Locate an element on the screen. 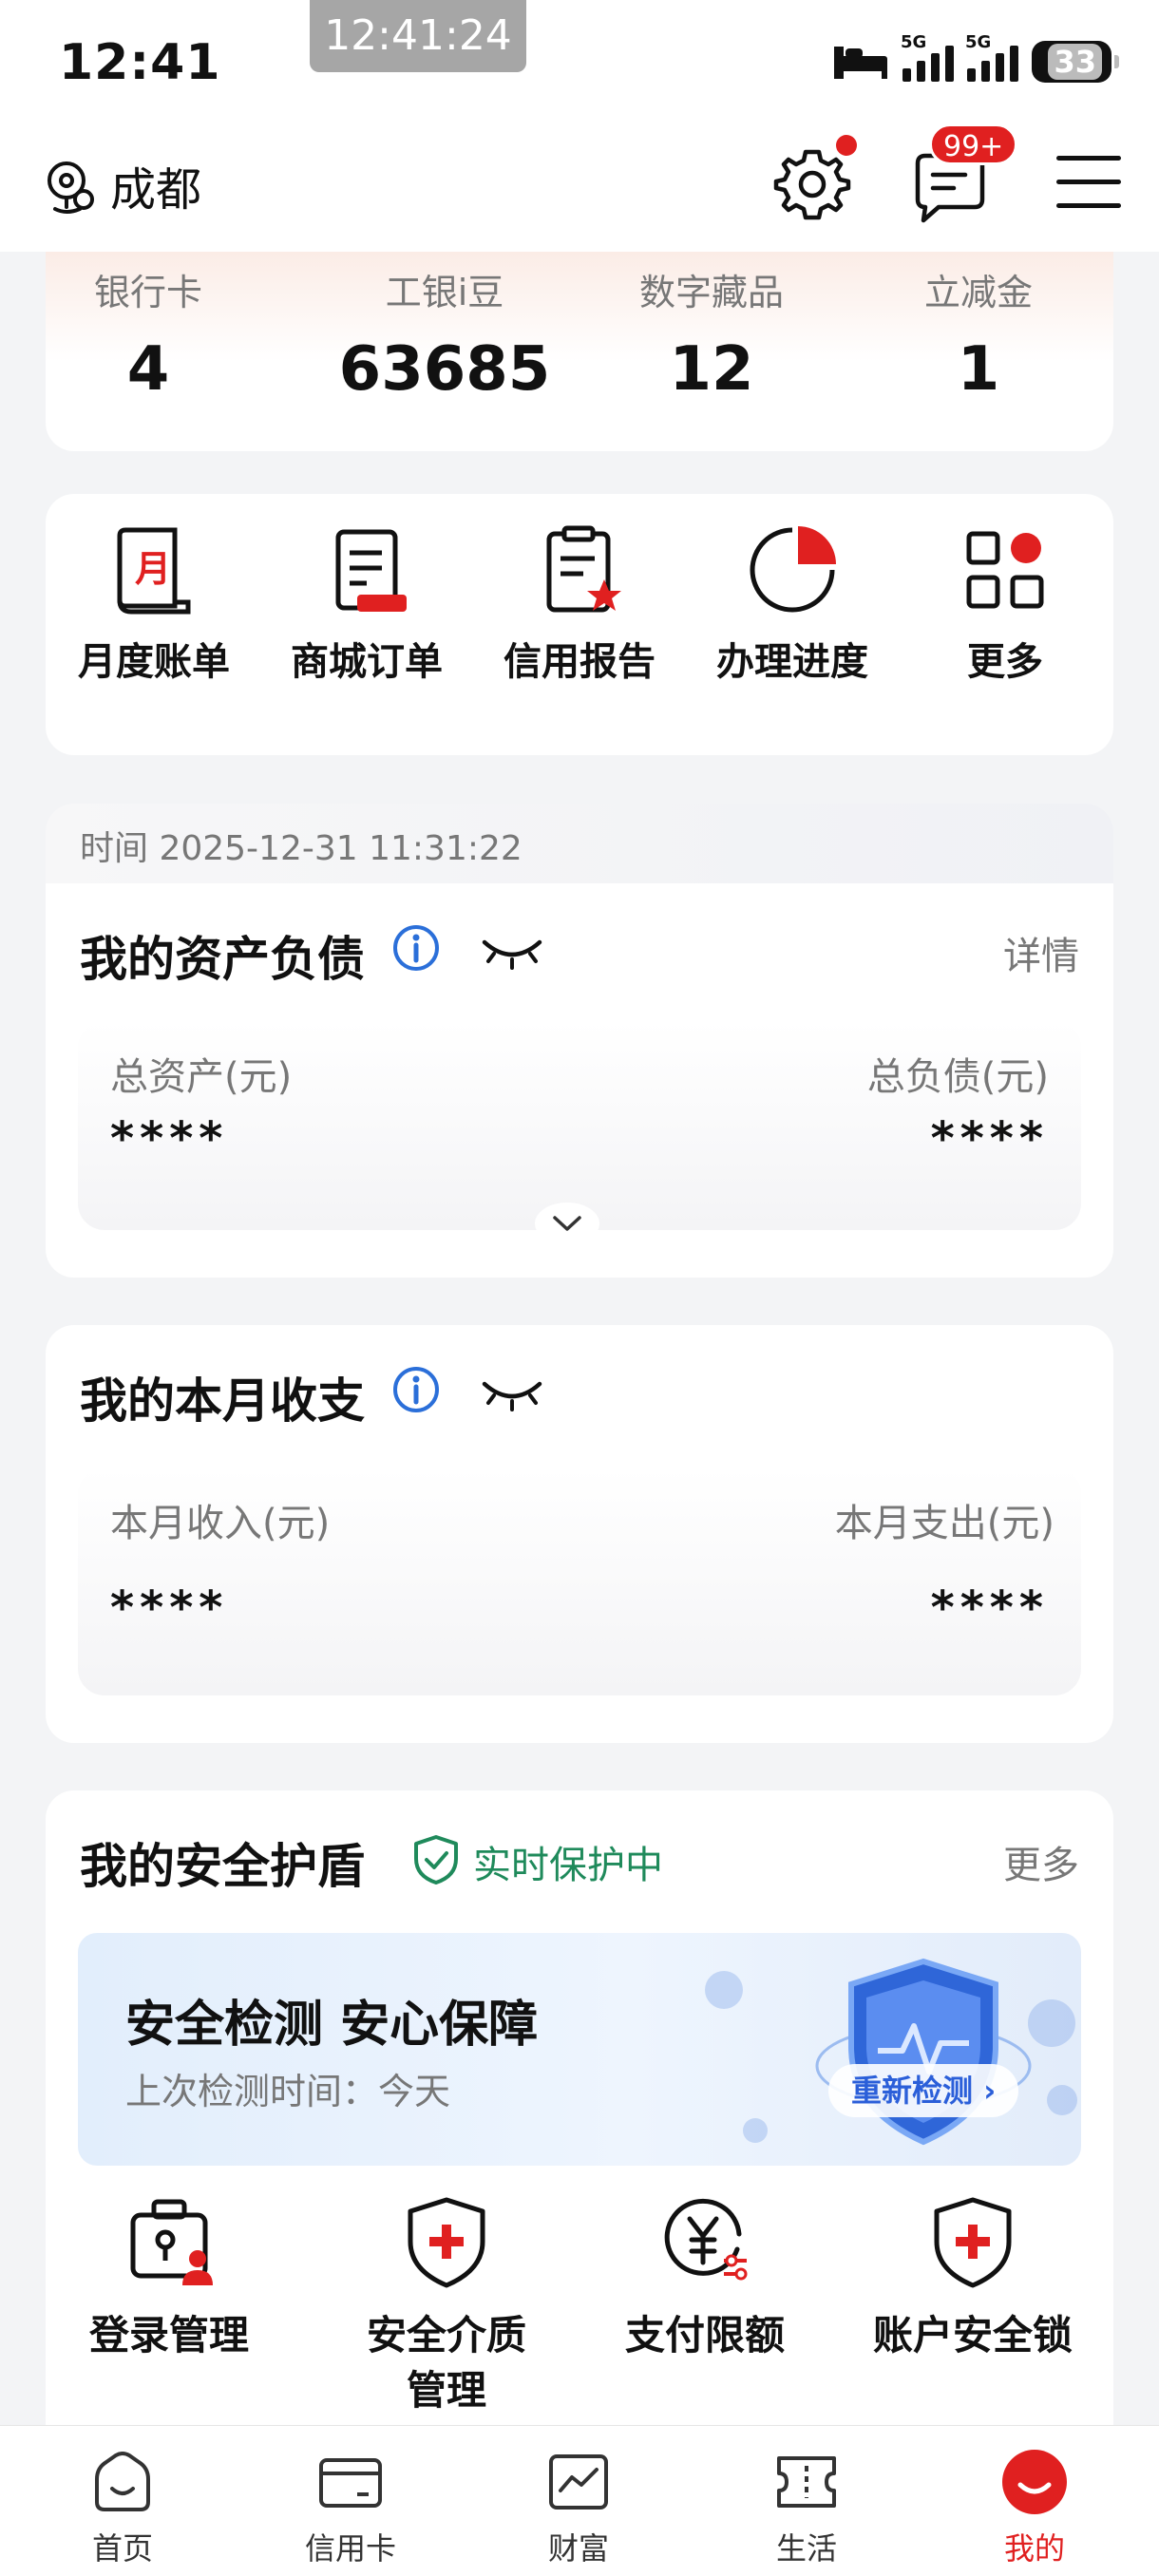  total-assets-value: **** is located at coordinates (169, 1138).